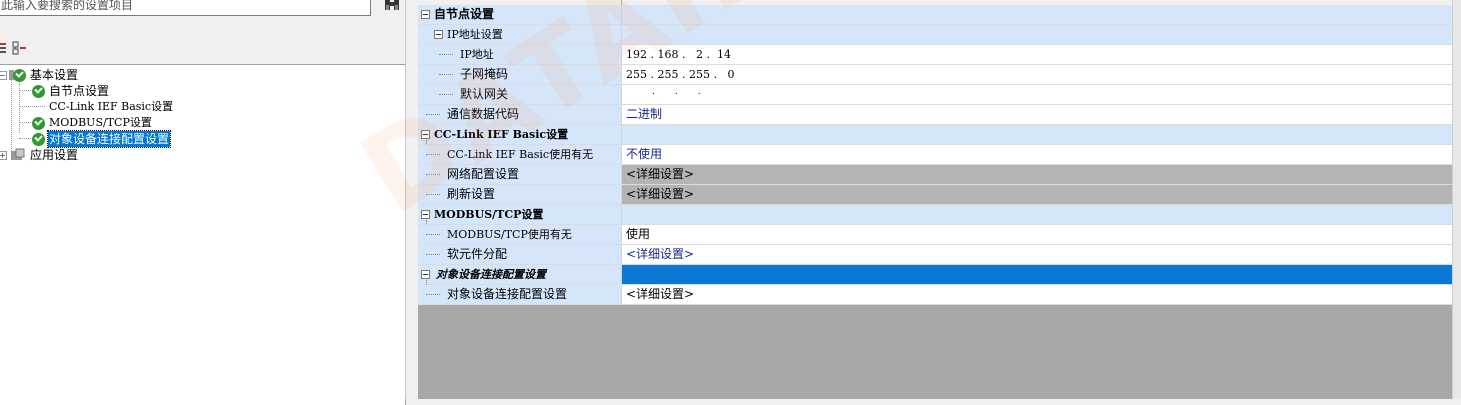 The width and height of the screenshot is (1461, 405). I want to click on subcategory-row-ip-settings: IP地址设置, so click(935, 35).